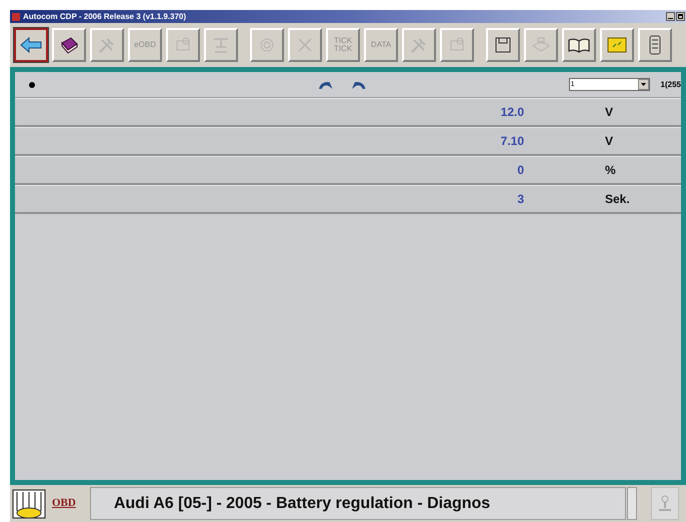 The height and width of the screenshot is (522, 686). What do you see at coordinates (267, 45) in the screenshot?
I see `circle-icon` at bounding box center [267, 45].